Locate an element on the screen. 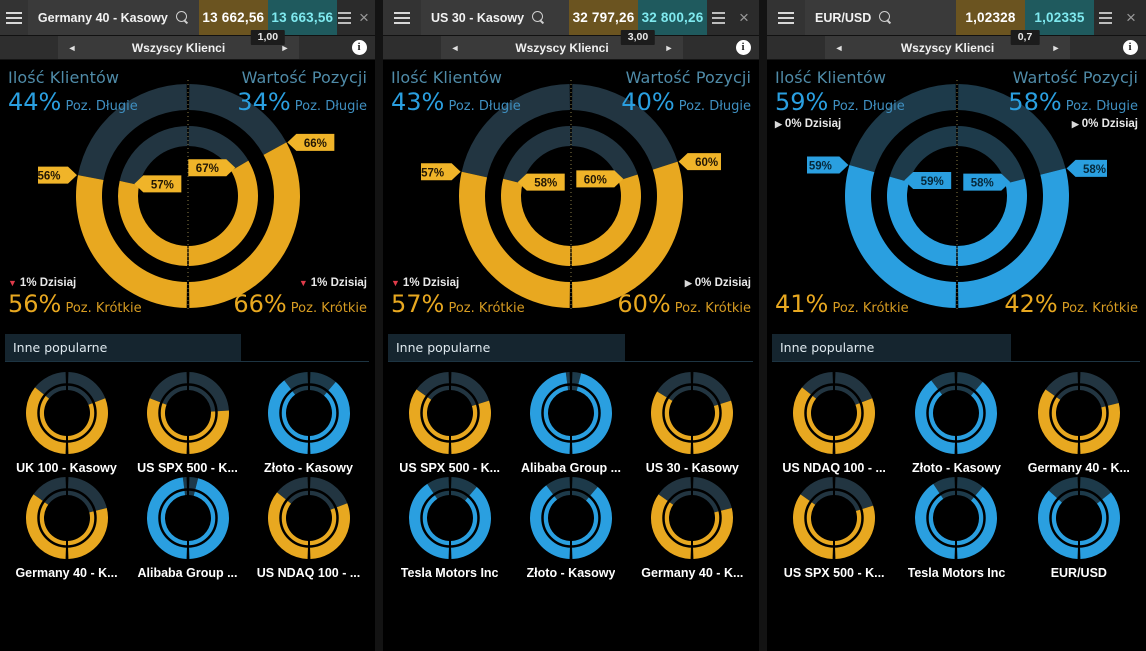 The width and height of the screenshot is (1146, 651). popular-tile: EUR/USD is located at coordinates (1079, 527).